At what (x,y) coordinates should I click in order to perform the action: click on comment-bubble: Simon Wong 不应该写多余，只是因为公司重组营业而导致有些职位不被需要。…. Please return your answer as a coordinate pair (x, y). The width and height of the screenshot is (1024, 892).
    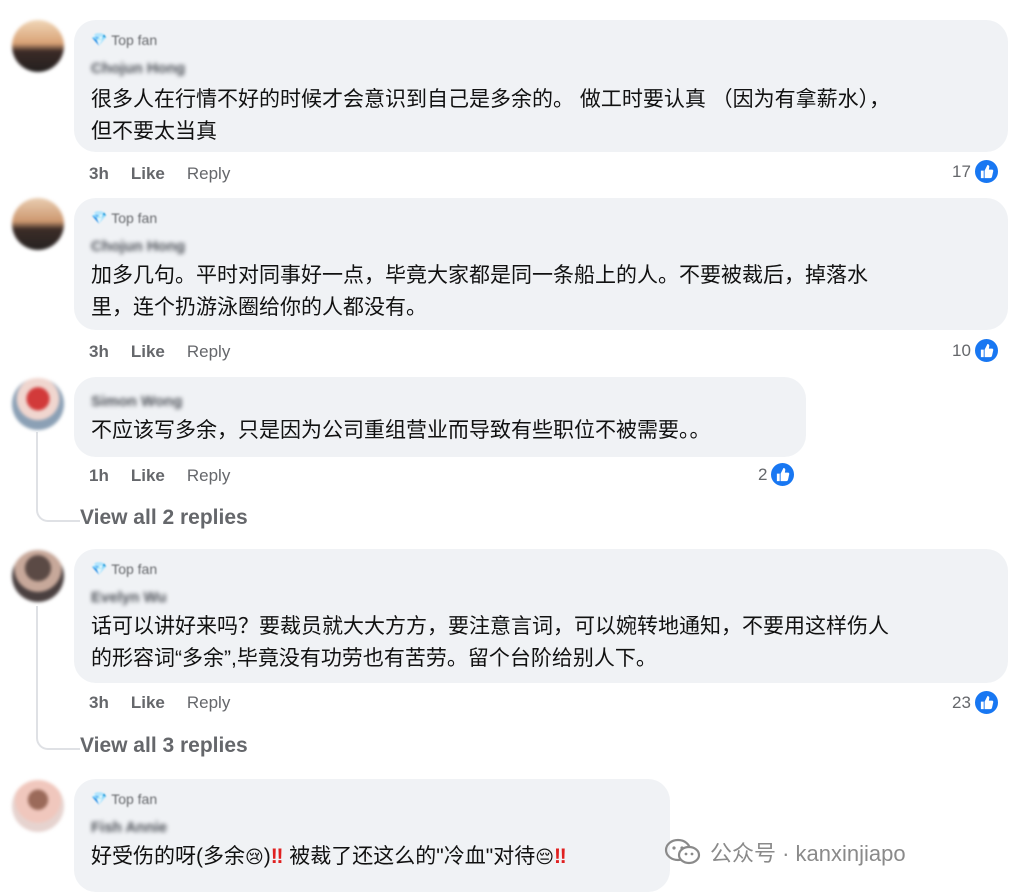
    Looking at the image, I should click on (440, 417).